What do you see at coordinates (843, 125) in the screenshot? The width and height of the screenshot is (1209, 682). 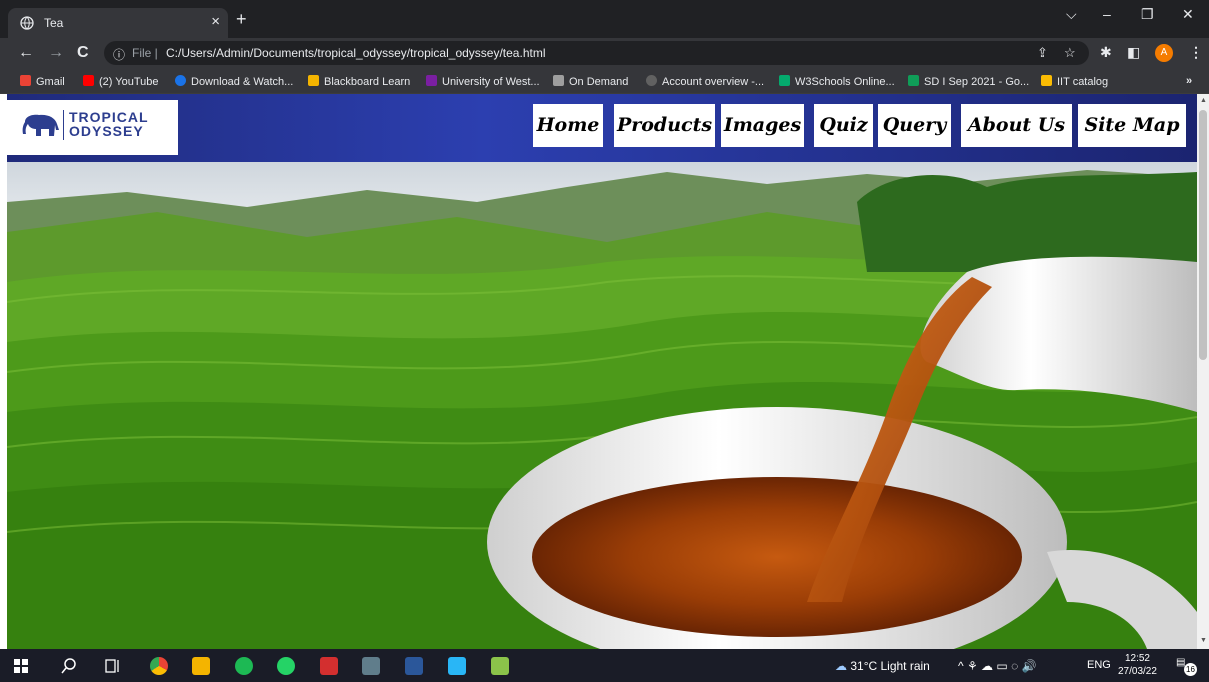 I see `nav-quiz: Quiz` at bounding box center [843, 125].